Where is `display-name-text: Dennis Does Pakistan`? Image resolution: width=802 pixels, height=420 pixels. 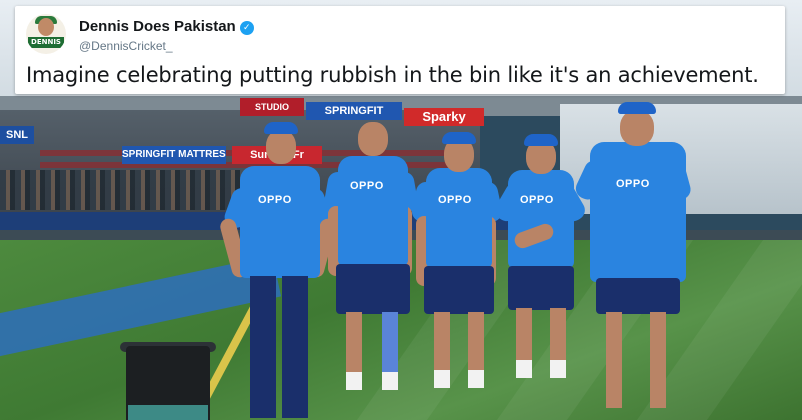
display-name-text: Dennis Does Pakistan is located at coordinates (157, 26).